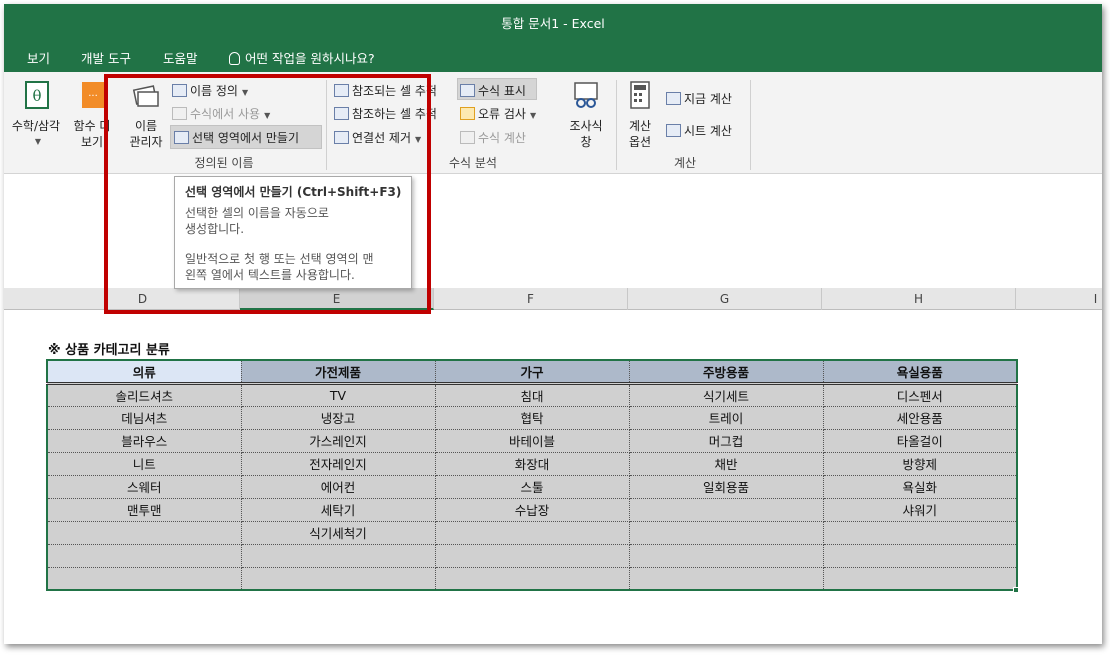  I want to click on table-row: 솔리드셔츠 TV 침대 식기세트 디스펜서, so click(532, 394).